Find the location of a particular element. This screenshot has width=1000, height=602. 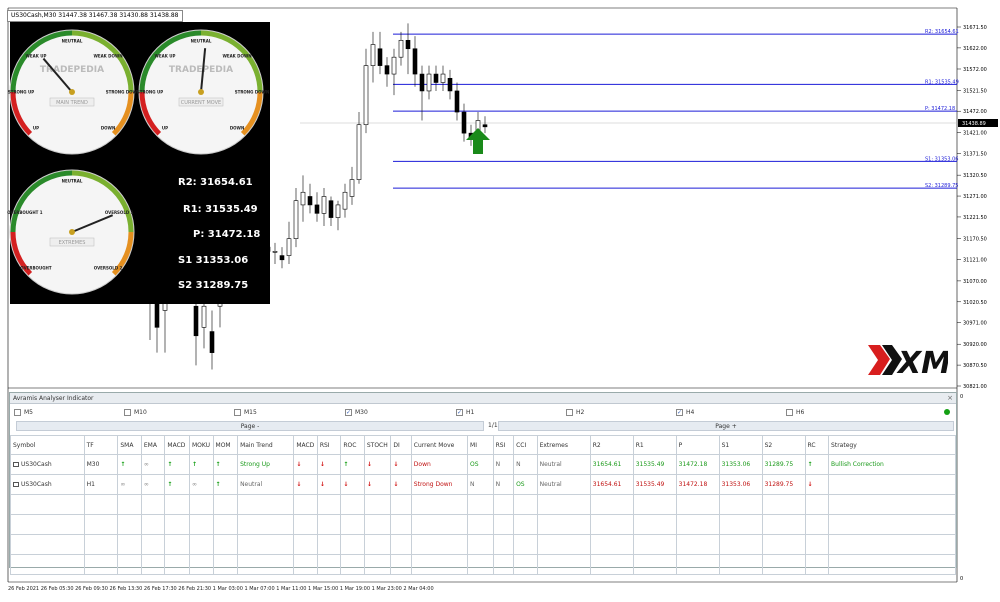

price-tick-label: 31371.50 is located at coordinates (975, 155).